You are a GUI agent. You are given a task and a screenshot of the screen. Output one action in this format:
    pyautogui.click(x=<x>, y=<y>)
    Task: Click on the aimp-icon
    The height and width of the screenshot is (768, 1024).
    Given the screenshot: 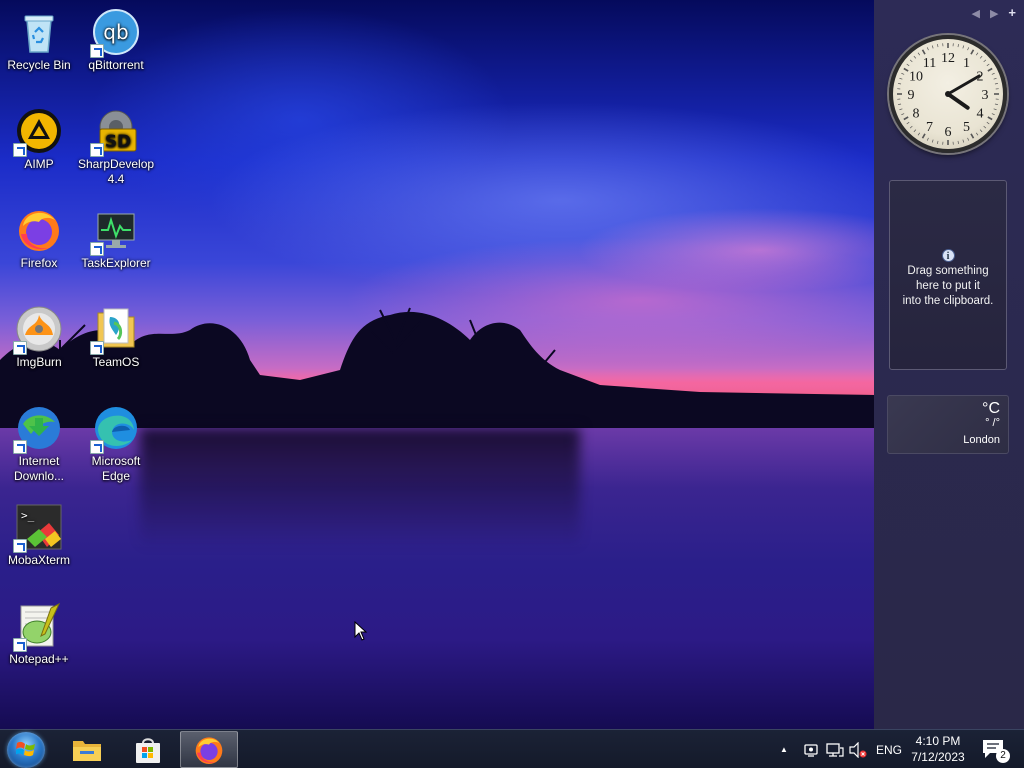 What is the action you would take?
    pyautogui.click(x=38, y=132)
    